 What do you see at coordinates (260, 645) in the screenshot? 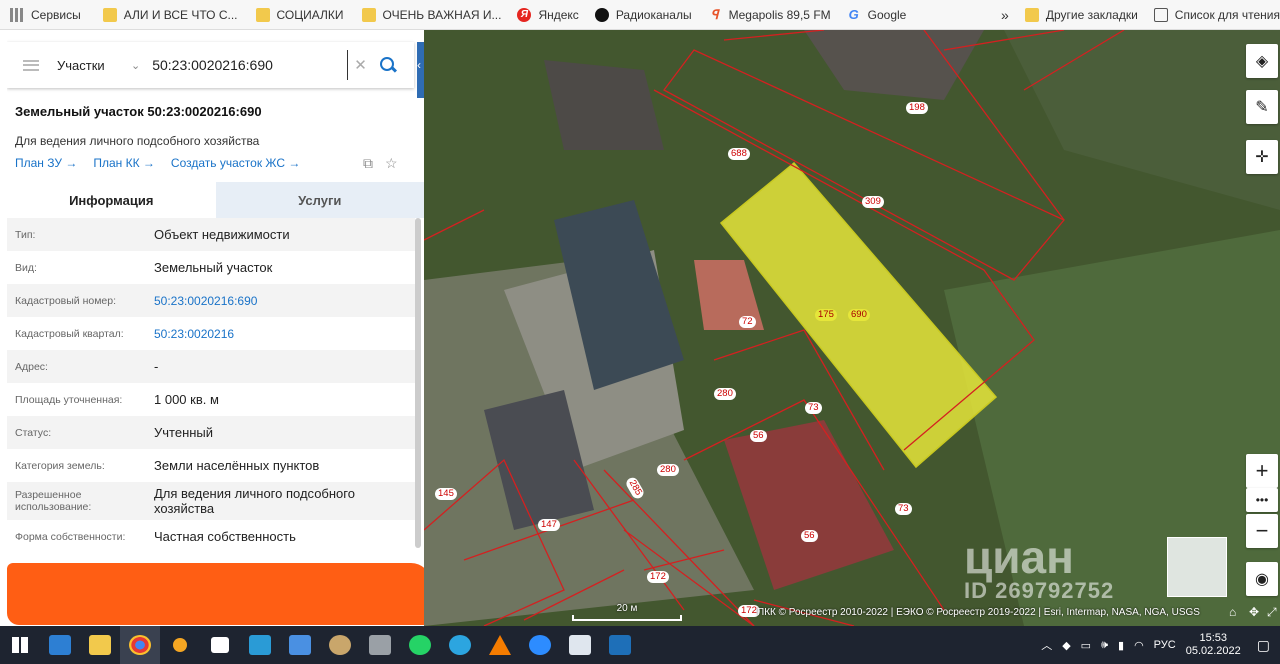
I see `calculator-store-app` at bounding box center [260, 645].